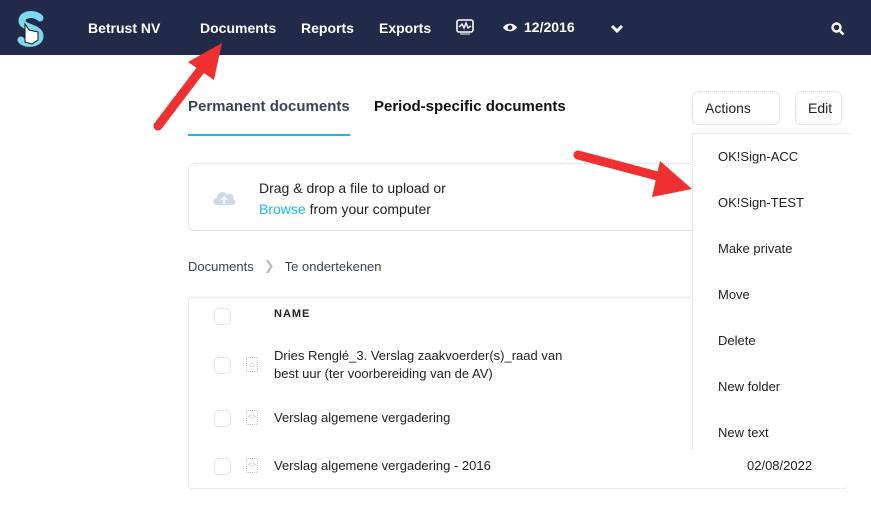  What do you see at coordinates (429, 466) in the screenshot?
I see `row-name: Verslag algemene vergadering - 2016` at bounding box center [429, 466].